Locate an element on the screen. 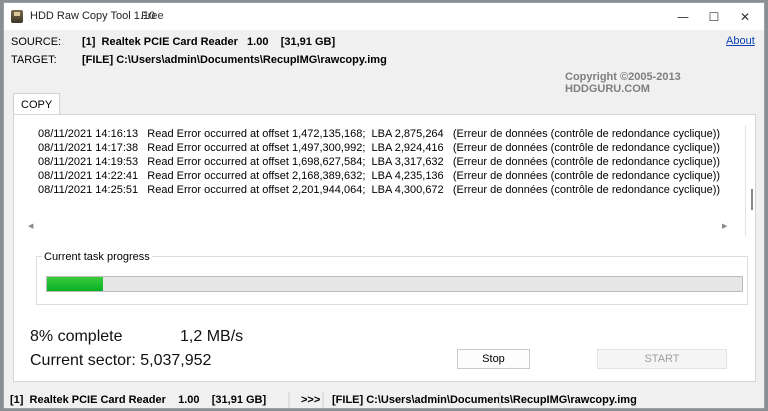 Image resolution: width=768 pixels, height=411 pixels. progress-fill is located at coordinates (75, 284).